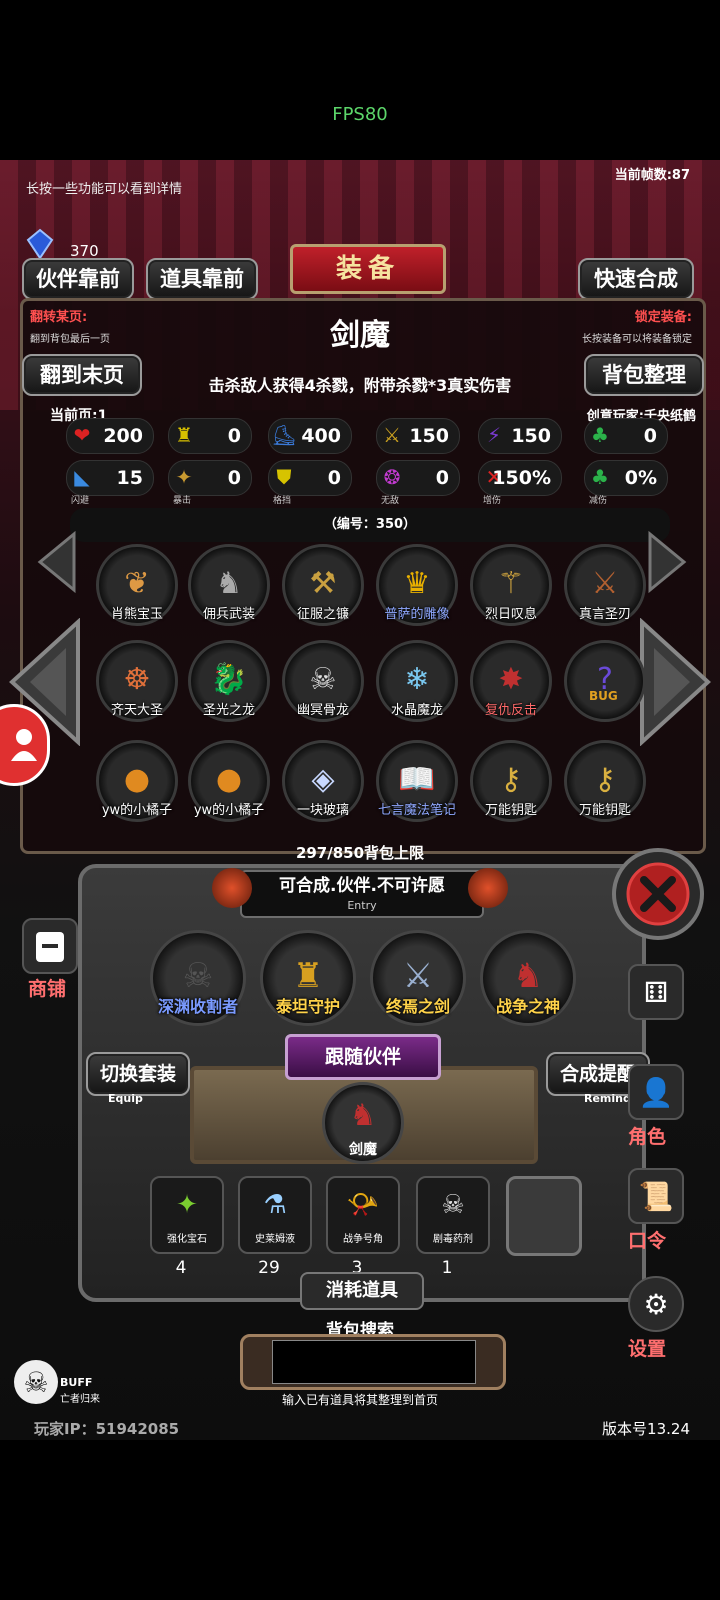  Describe the element at coordinates (511, 681) in the screenshot. I see `inventory-slot: ✸ 复仇反击` at that location.